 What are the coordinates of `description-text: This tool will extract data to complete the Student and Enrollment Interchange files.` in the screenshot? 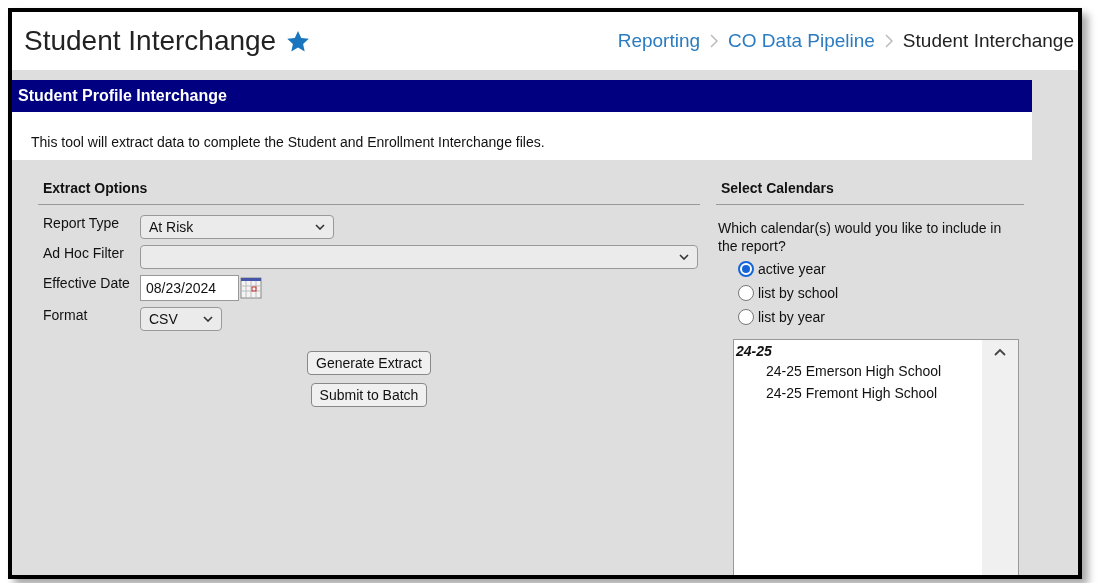 It's located at (522, 136).